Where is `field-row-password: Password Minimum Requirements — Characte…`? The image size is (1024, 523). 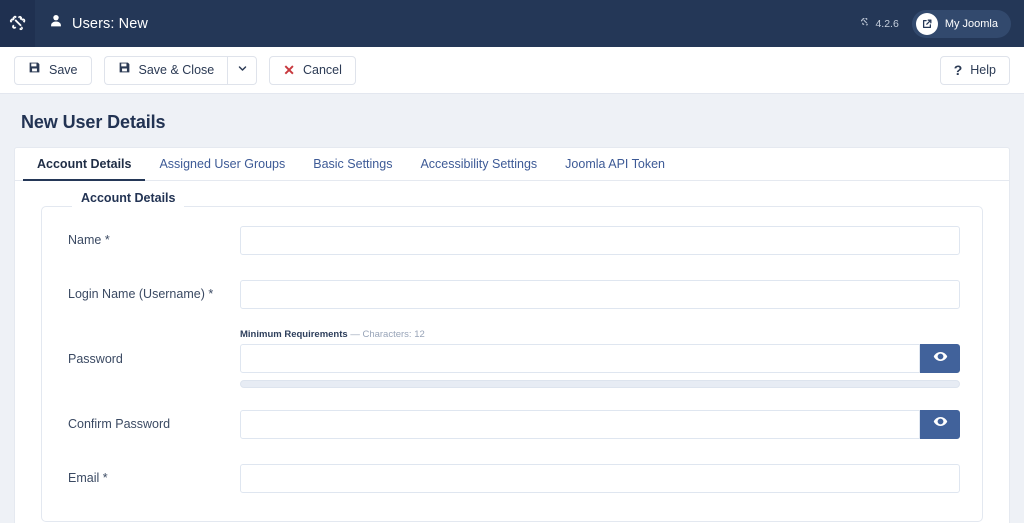 field-row-password: Password Minimum Requirements — Characte… is located at coordinates (512, 359).